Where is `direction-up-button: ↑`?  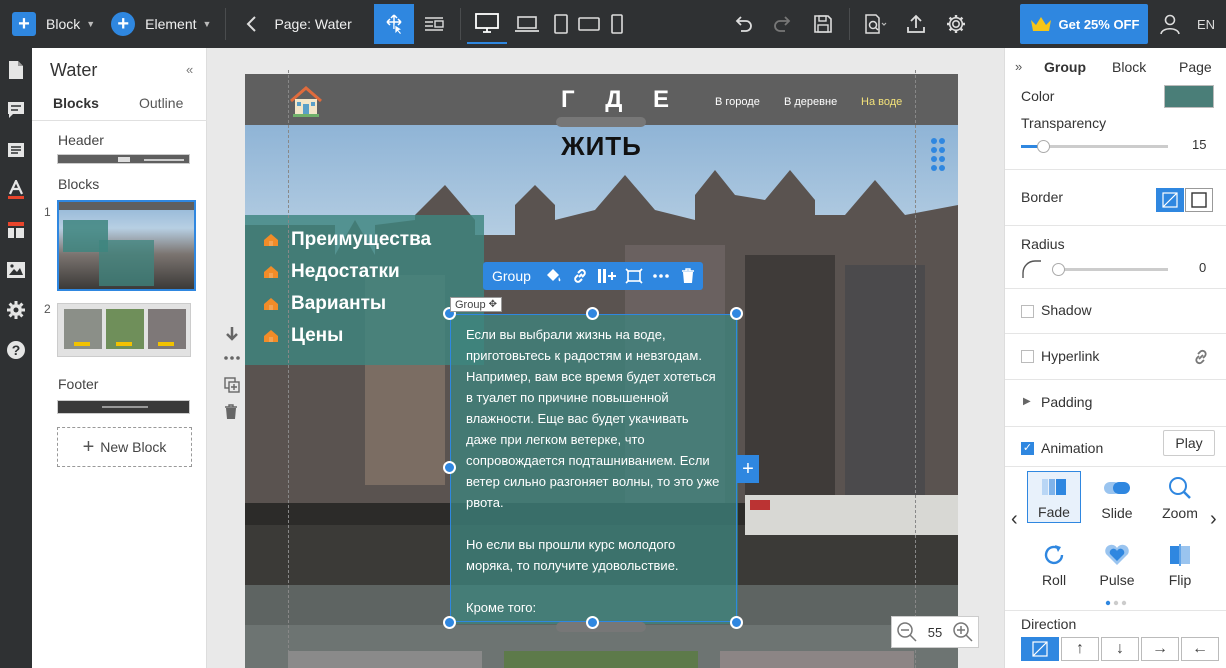
direction-up-button: ↑ is located at coordinates (1080, 649).